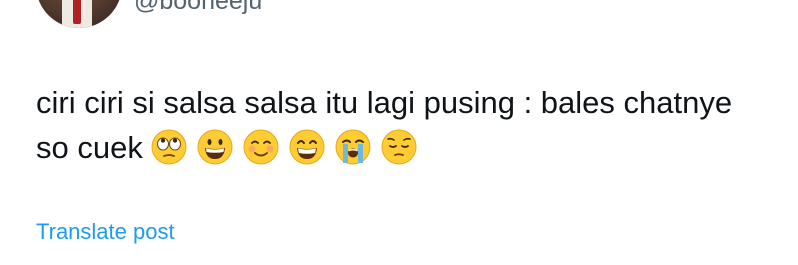  What do you see at coordinates (261, 147) in the screenshot?
I see `smiling-face-icon` at bounding box center [261, 147].